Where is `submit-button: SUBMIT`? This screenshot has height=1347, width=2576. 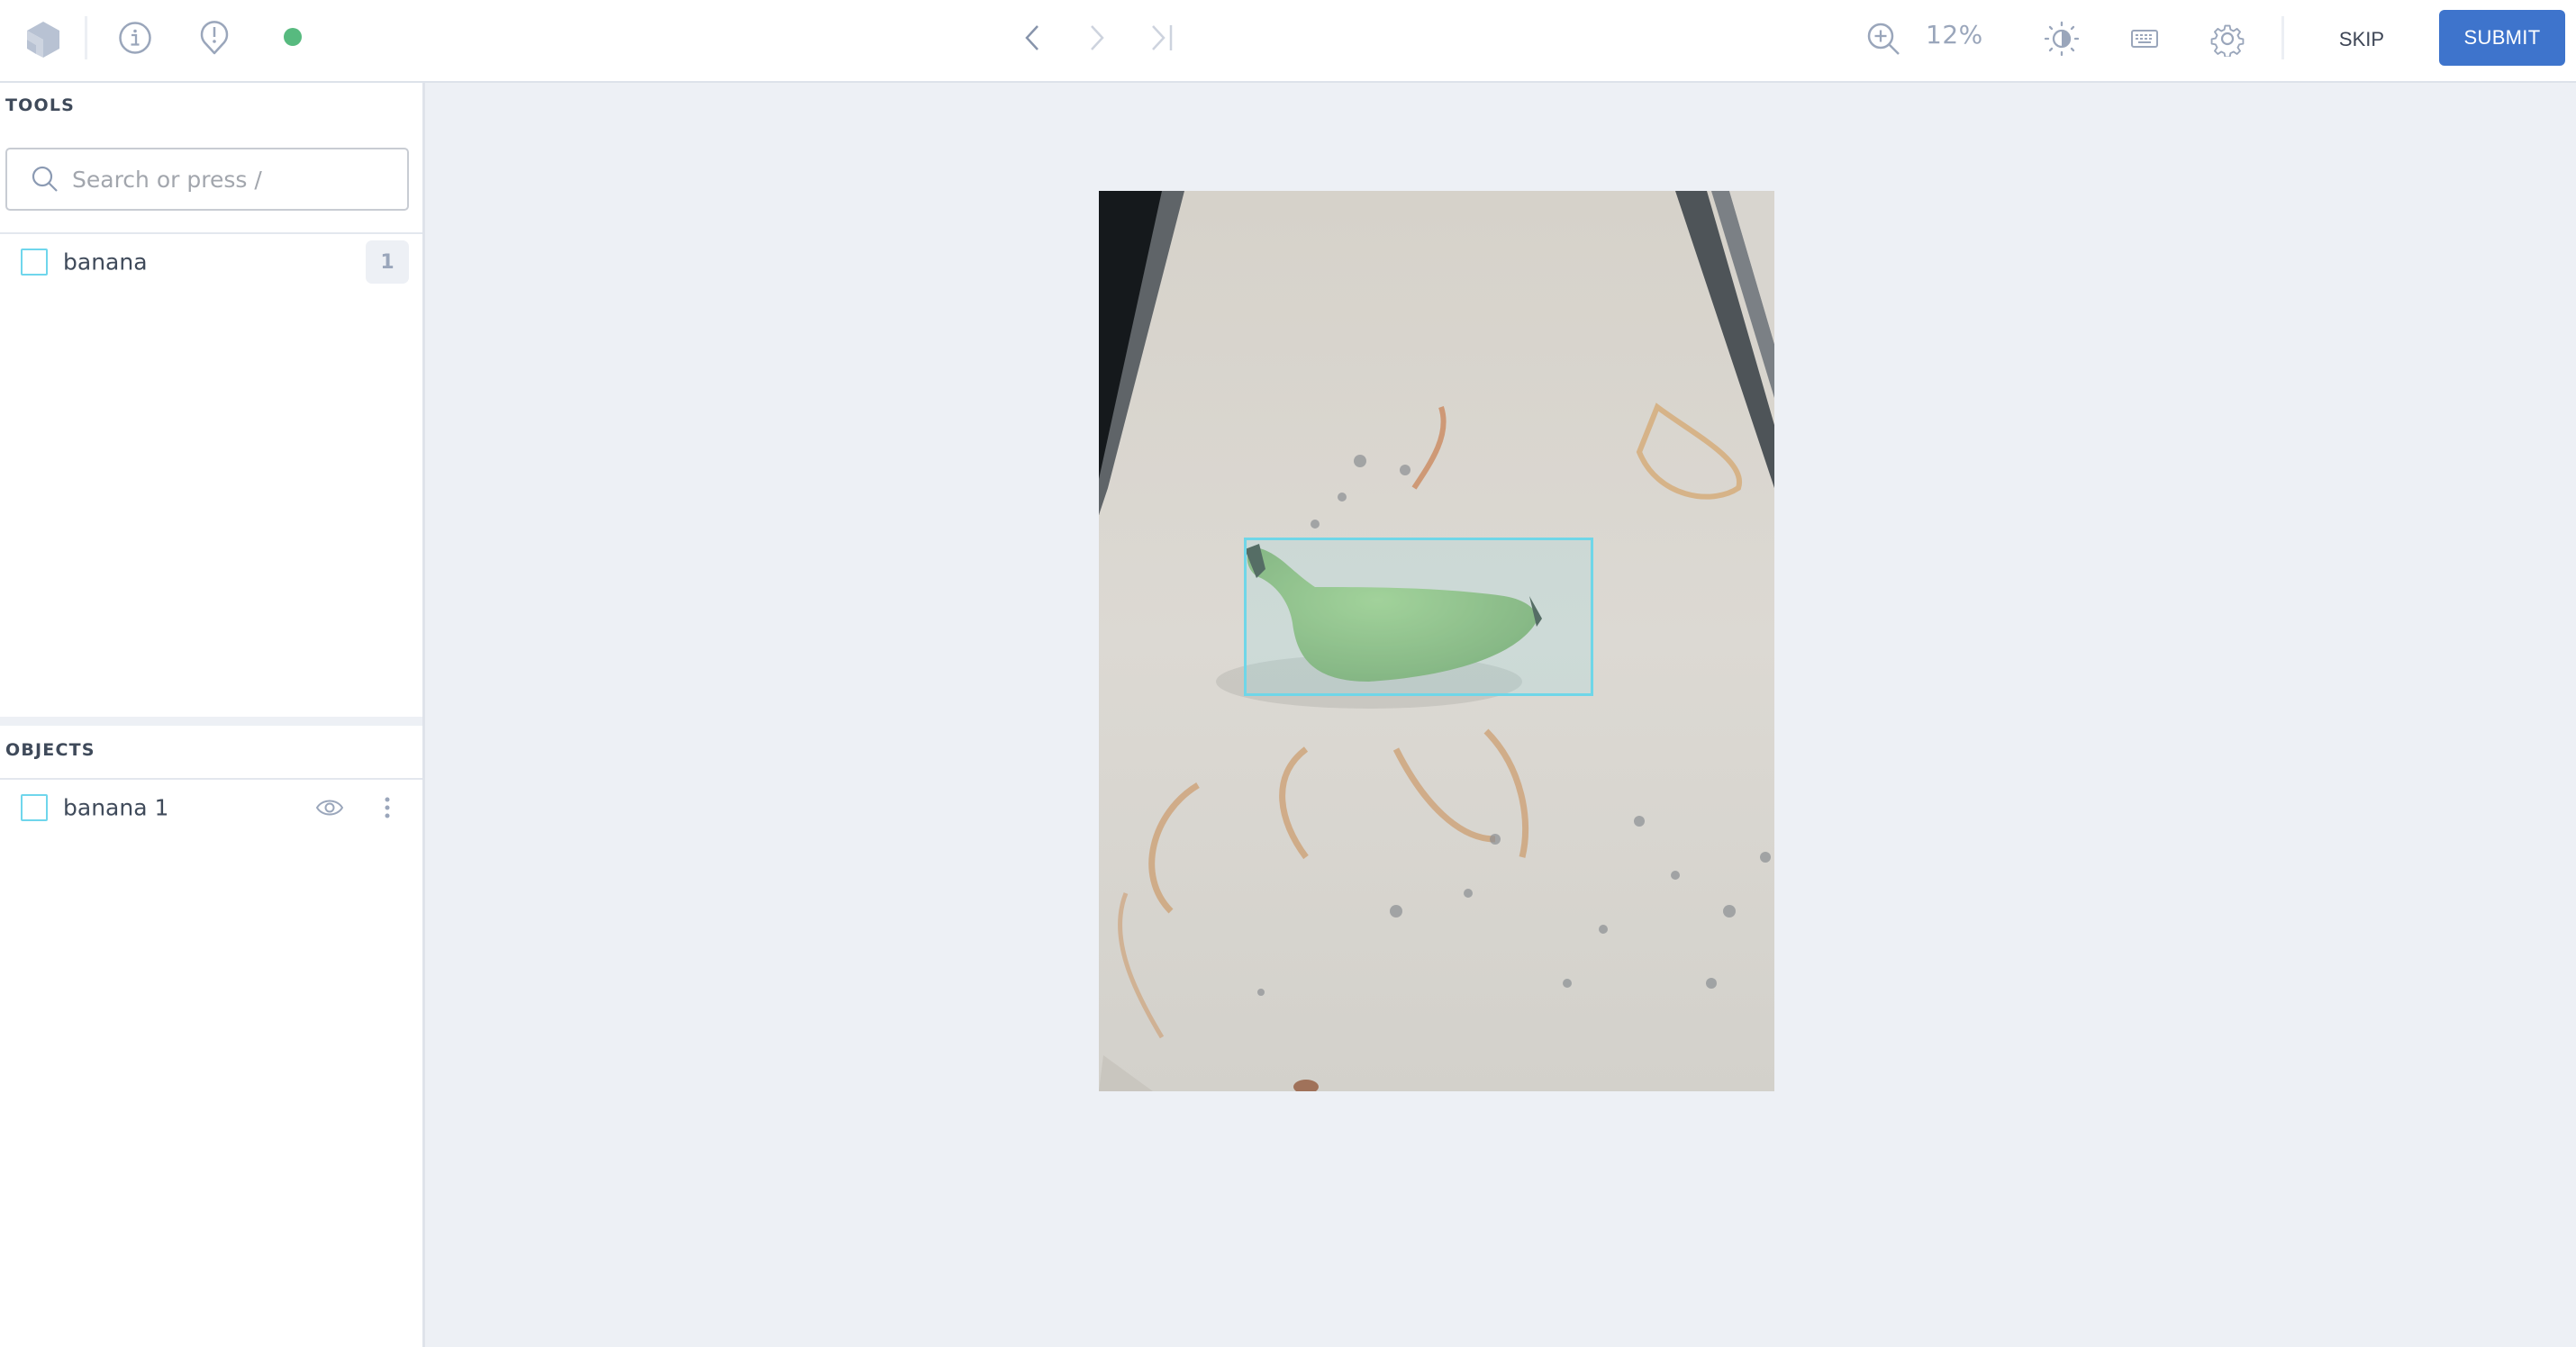
submit-button: SUBMIT is located at coordinates (2502, 38).